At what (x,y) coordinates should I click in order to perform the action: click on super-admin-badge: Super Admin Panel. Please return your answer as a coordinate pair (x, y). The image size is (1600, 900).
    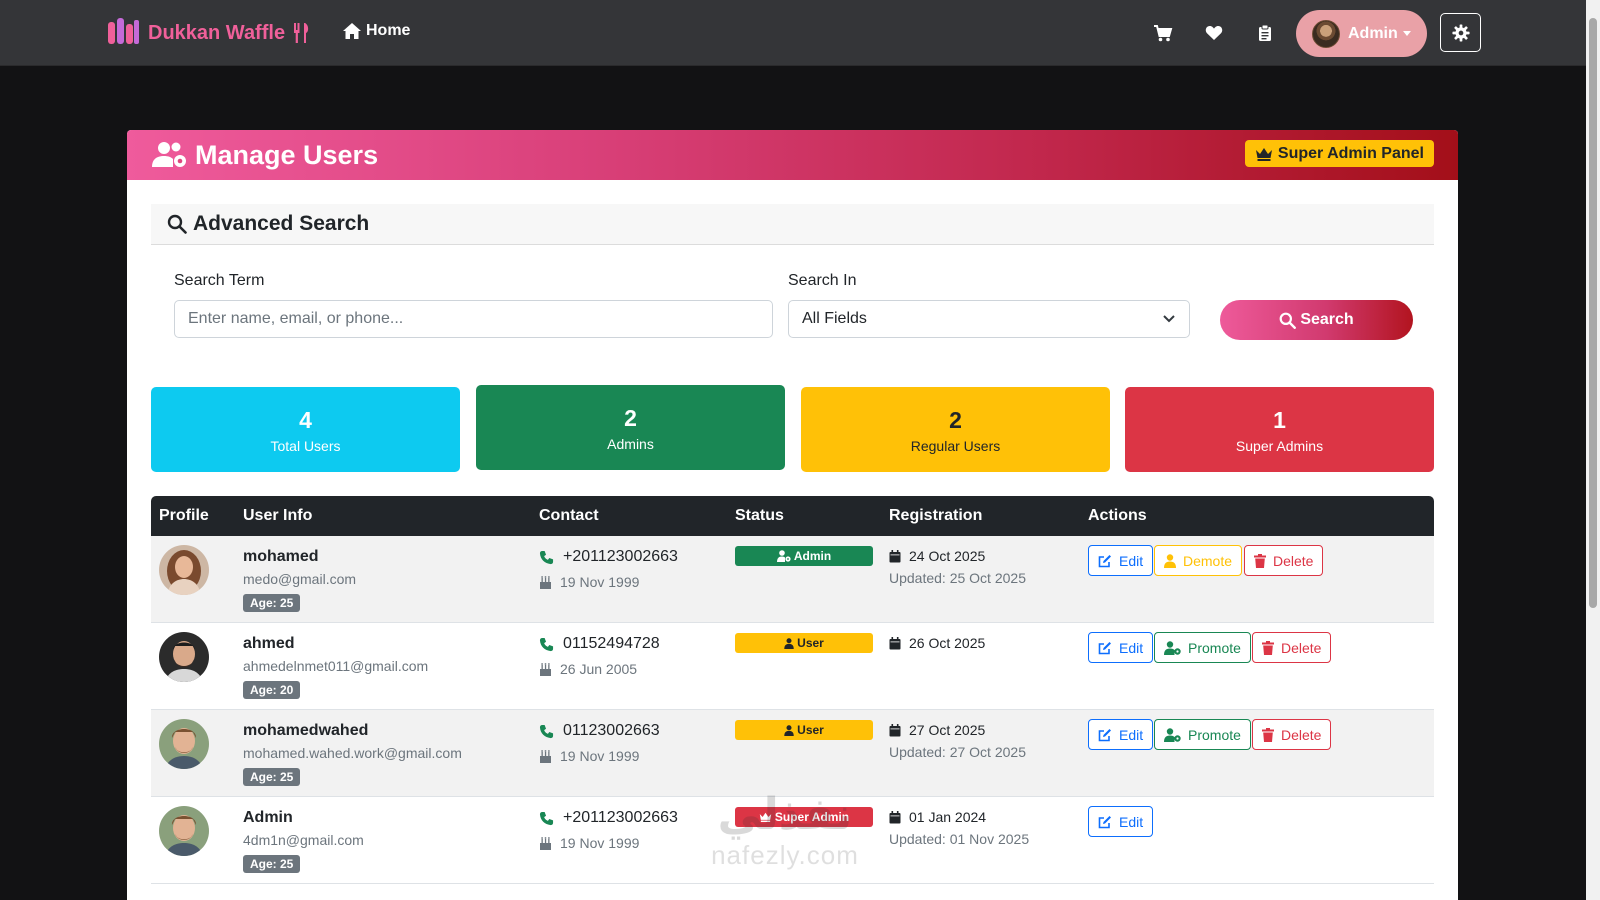
    Looking at the image, I should click on (1339, 153).